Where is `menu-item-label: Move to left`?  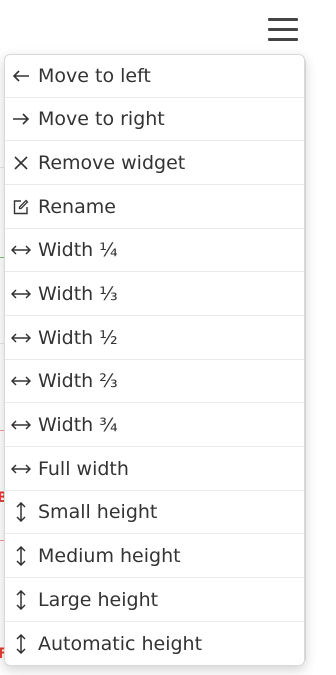 menu-item-label: Move to left is located at coordinates (94, 76).